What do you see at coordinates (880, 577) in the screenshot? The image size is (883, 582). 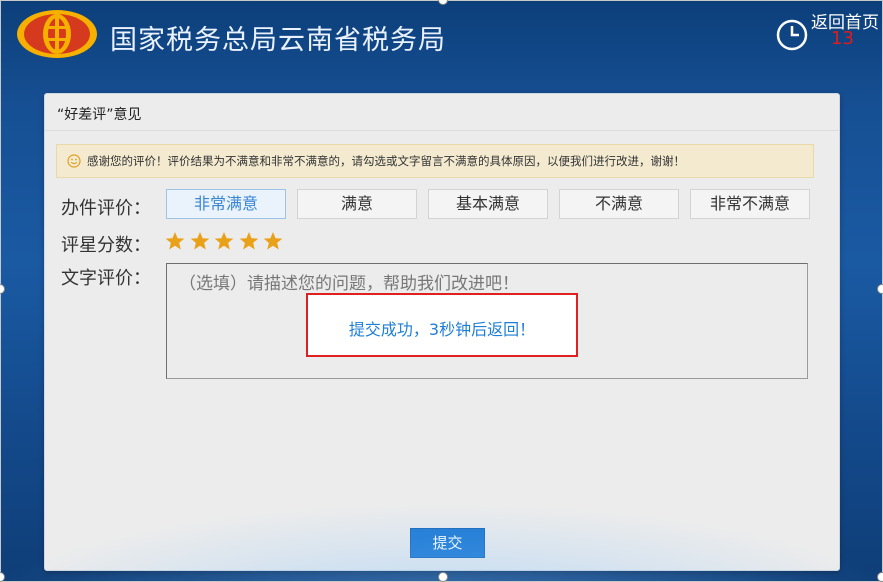 I see `resize-handle-bottom-right` at bounding box center [880, 577].